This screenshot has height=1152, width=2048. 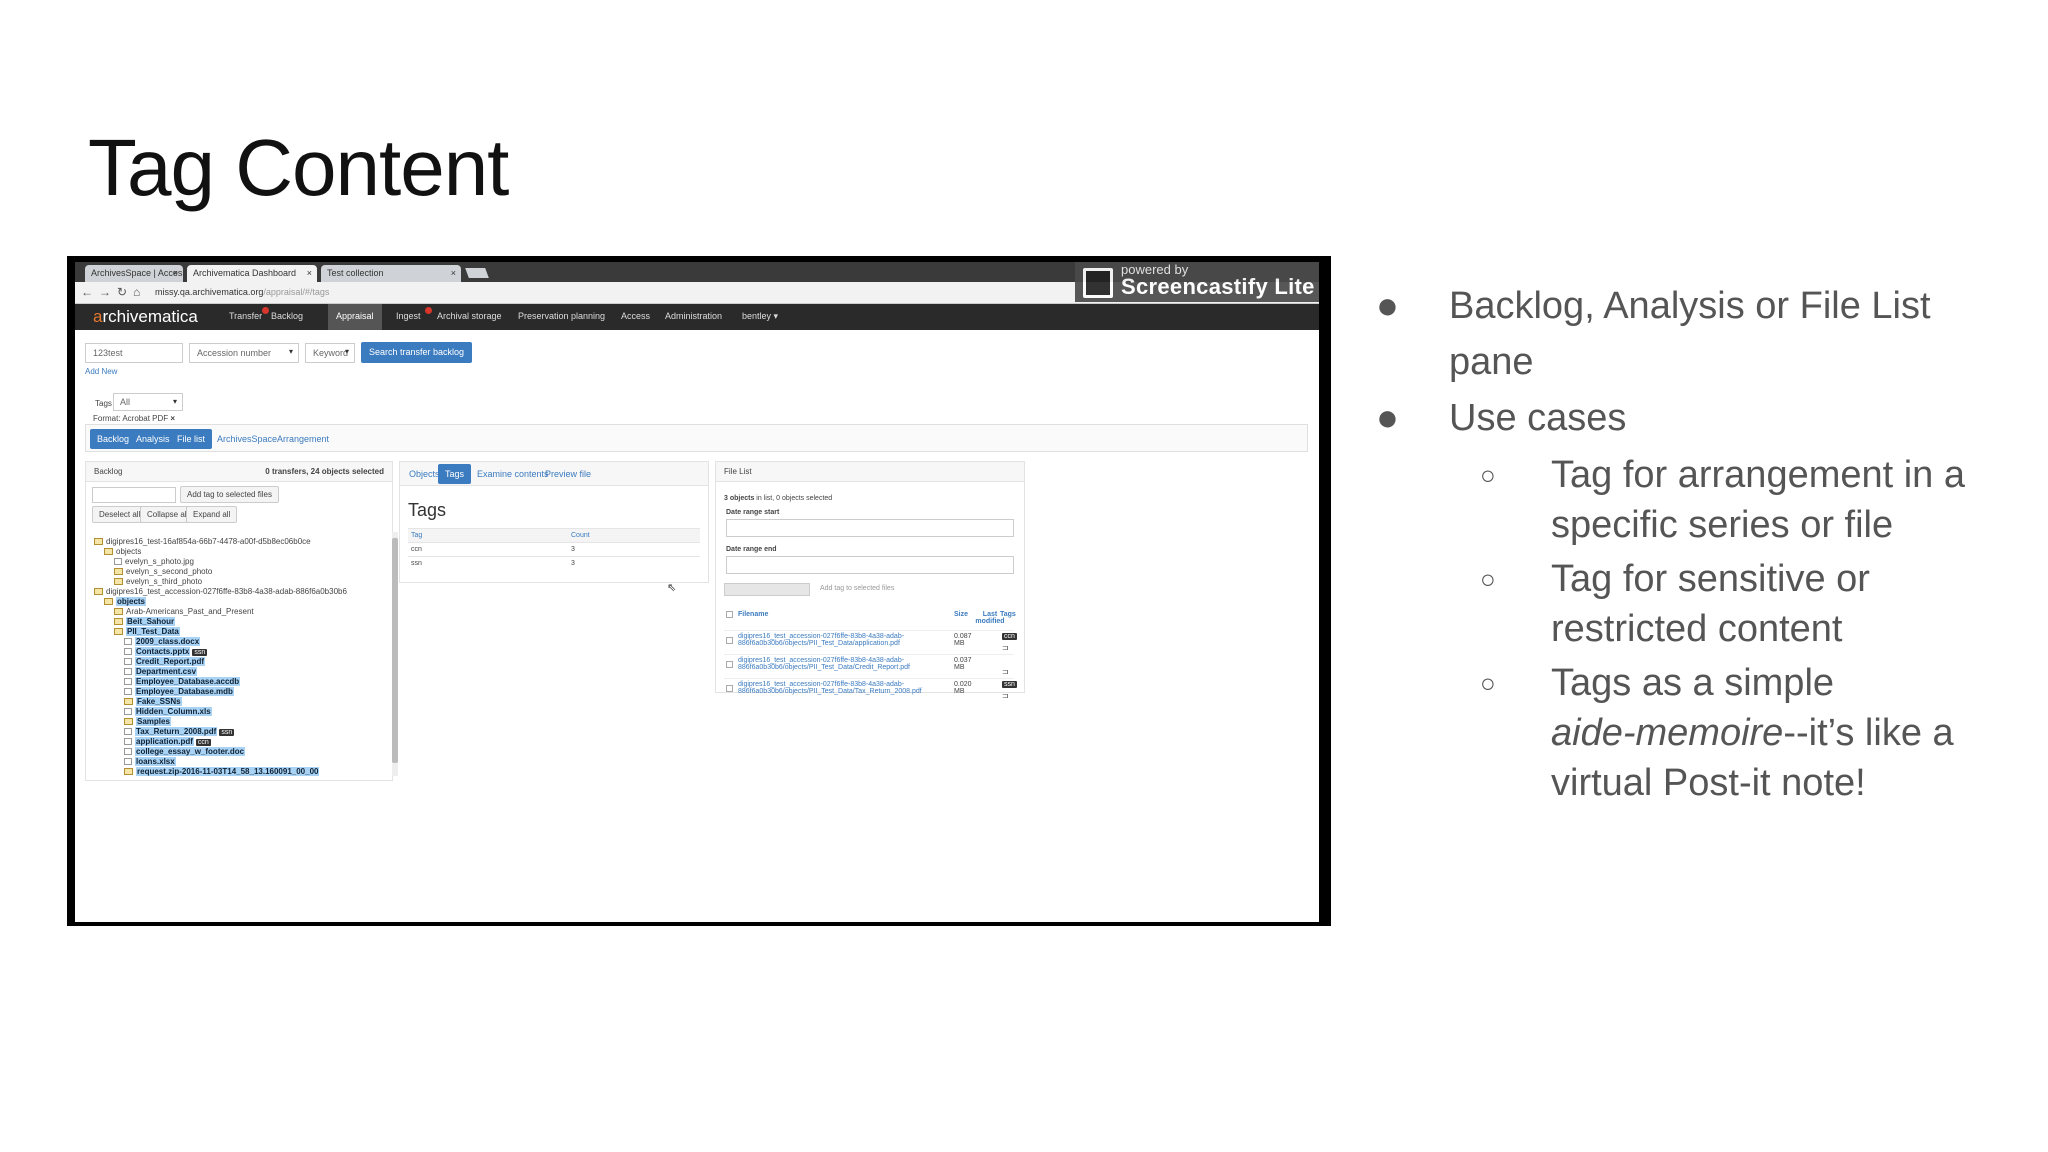 What do you see at coordinates (145, 622) in the screenshot?
I see `tree-item: Beit_Sahour` at bounding box center [145, 622].